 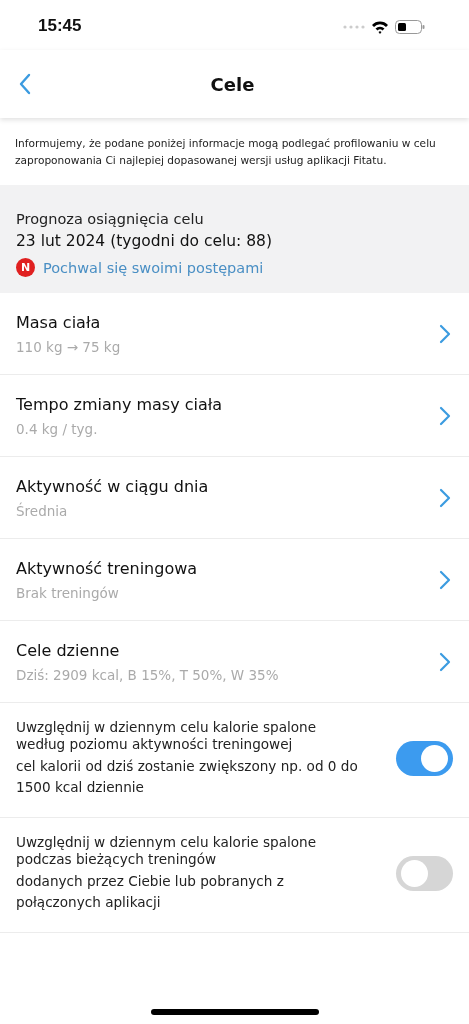 I want to click on setting-title: Aktywność treningowa, so click(x=107, y=568).